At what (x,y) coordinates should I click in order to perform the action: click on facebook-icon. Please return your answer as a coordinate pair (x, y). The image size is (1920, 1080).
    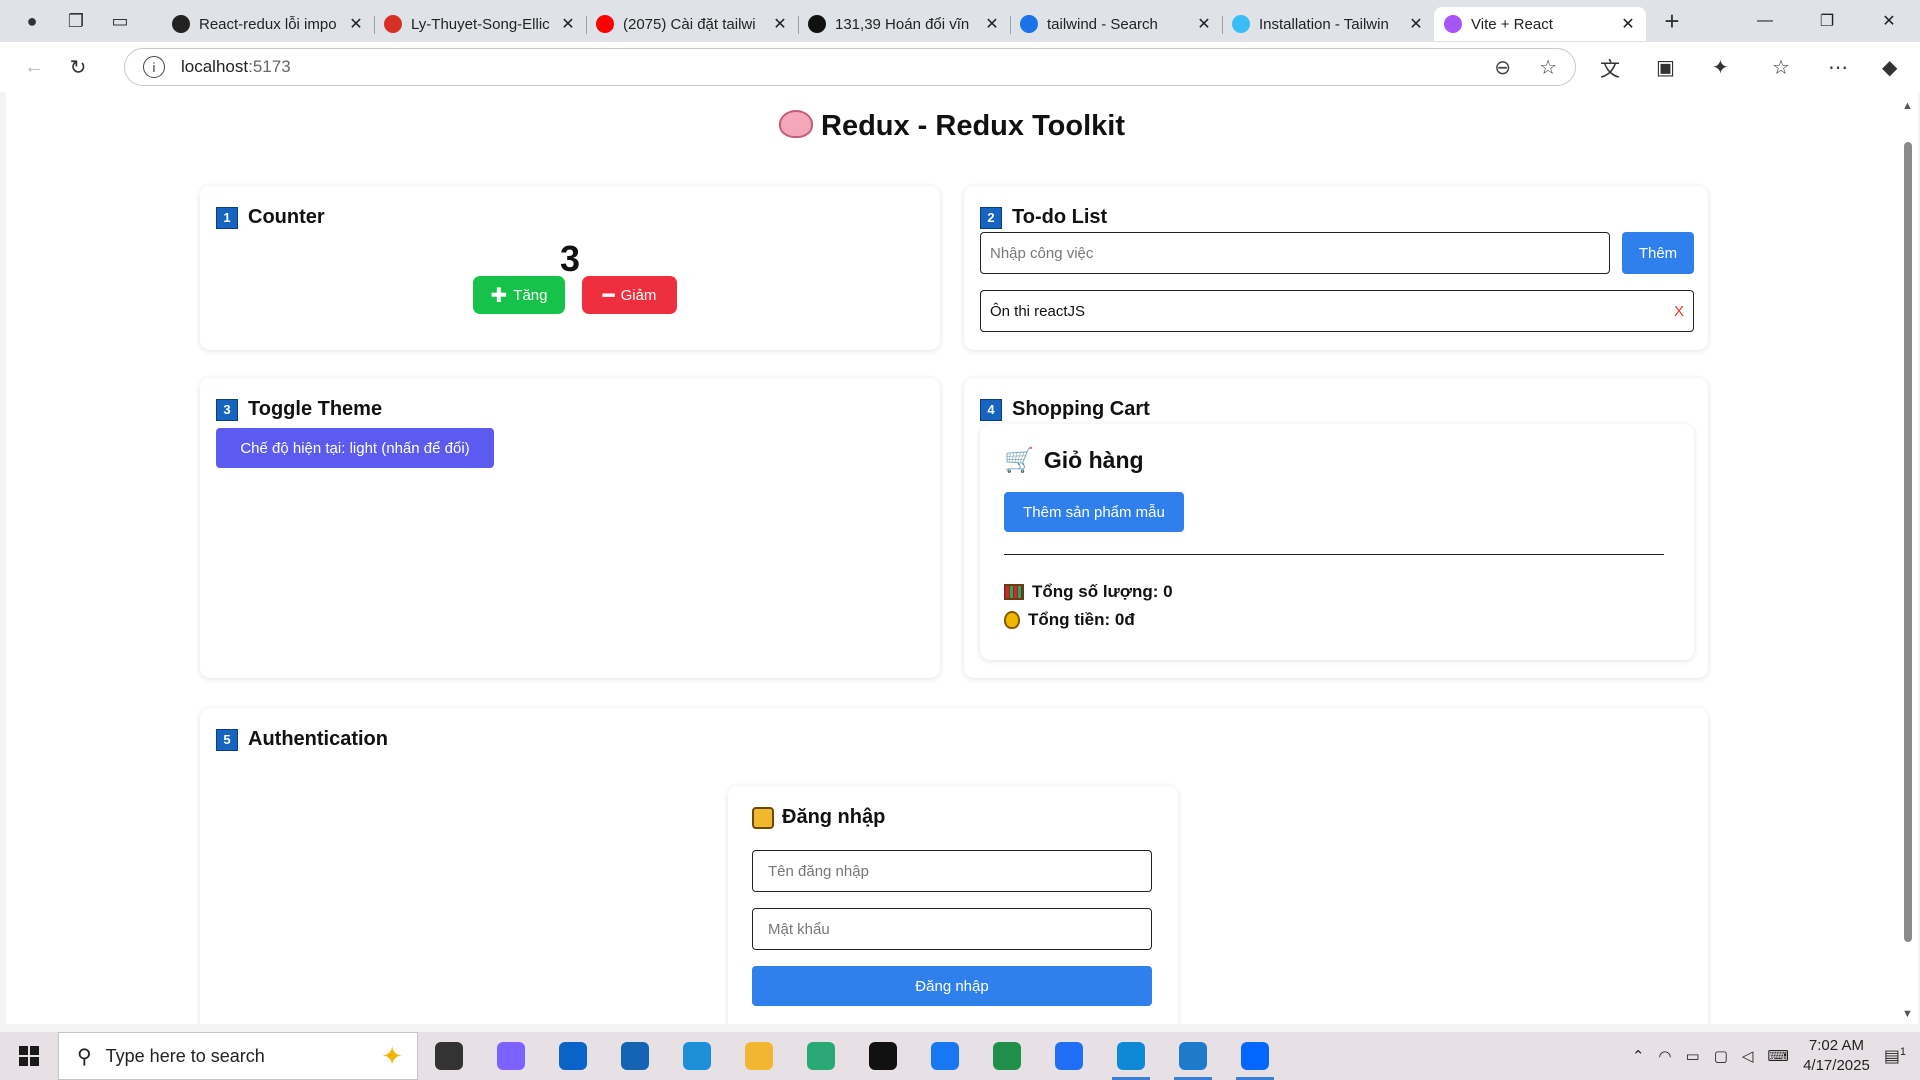
    Looking at the image, I should click on (945, 1056).